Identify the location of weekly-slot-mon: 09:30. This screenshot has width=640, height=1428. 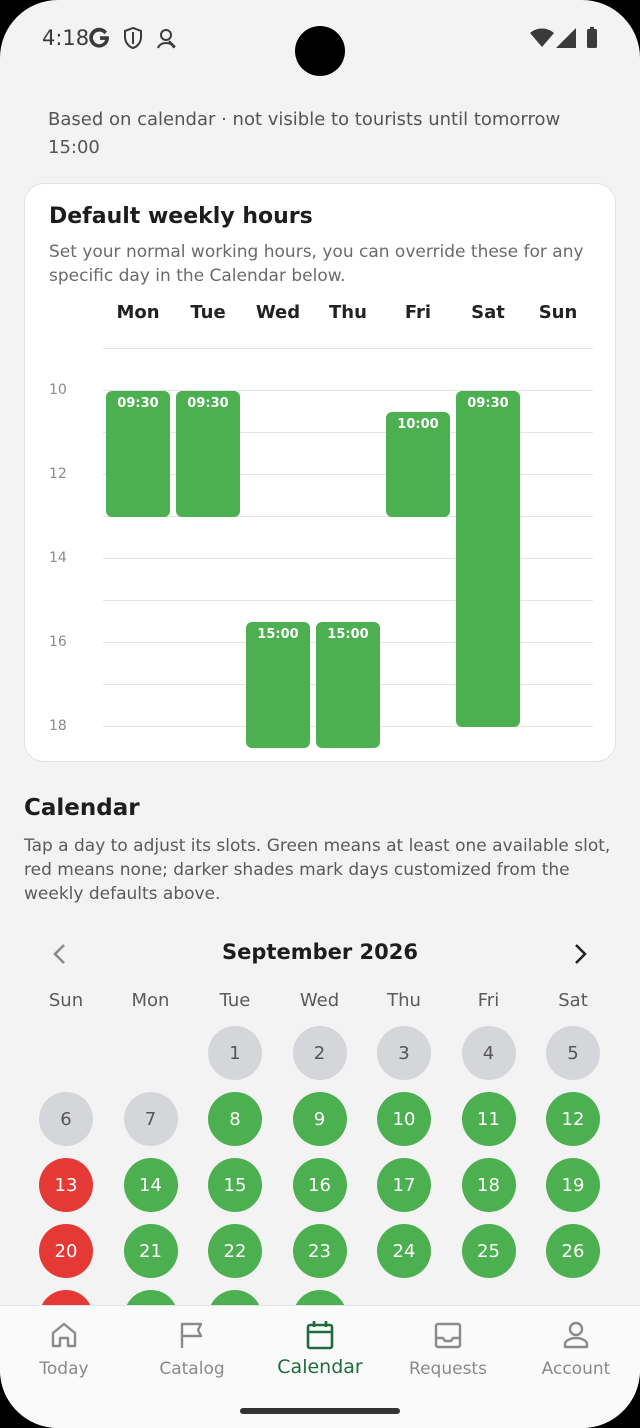
(138, 454).